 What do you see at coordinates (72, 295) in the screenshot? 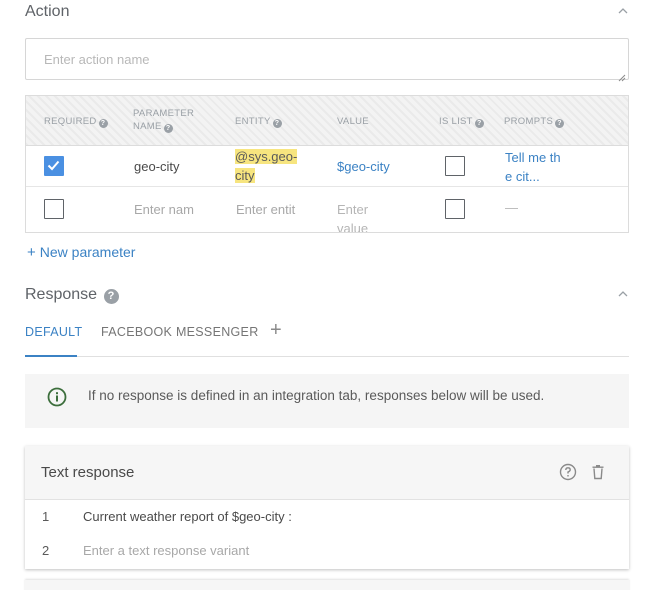
I see `response-section-title: Response ?` at bounding box center [72, 295].